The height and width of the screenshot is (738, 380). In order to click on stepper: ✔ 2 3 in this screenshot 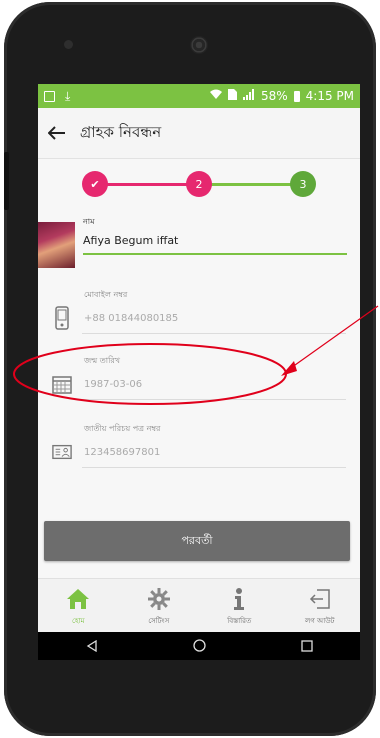, I will do `click(199, 186)`.